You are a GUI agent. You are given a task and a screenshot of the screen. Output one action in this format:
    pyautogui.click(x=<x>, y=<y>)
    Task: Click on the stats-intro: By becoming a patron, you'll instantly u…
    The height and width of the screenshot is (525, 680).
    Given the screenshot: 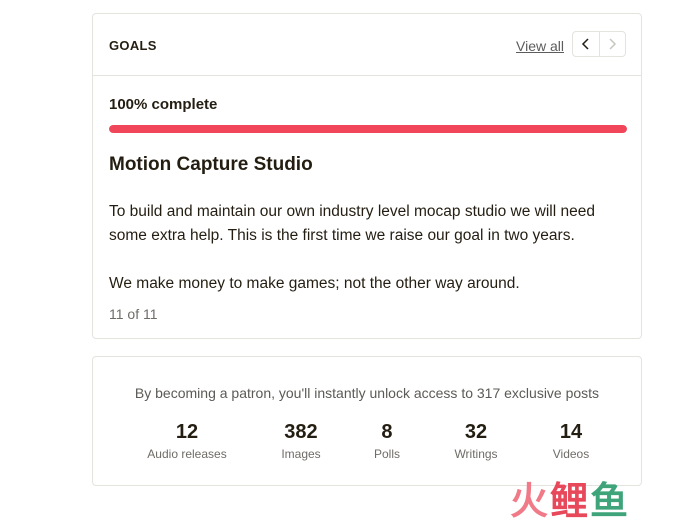 What is the action you would take?
    pyautogui.click(x=367, y=393)
    